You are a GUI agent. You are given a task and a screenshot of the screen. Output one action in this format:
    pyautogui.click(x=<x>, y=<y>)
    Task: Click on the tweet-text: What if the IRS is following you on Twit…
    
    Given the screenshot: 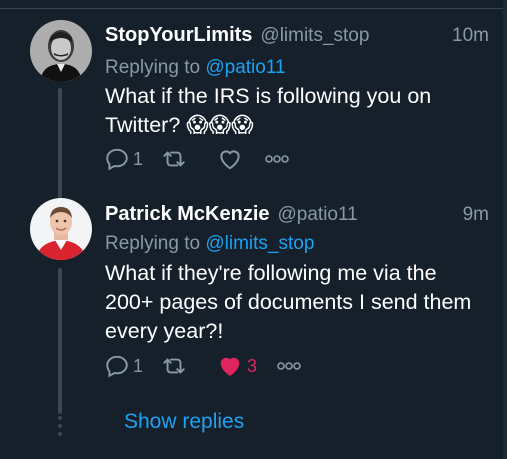 What is the action you would take?
    pyautogui.click(x=268, y=110)
    